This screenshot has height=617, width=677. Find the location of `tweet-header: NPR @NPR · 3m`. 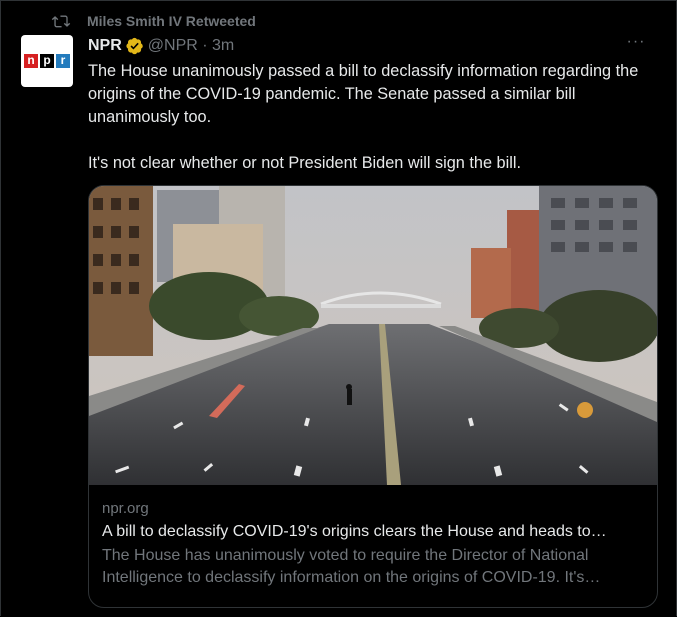

tweet-header: NPR @NPR · 3m is located at coordinates (367, 46).